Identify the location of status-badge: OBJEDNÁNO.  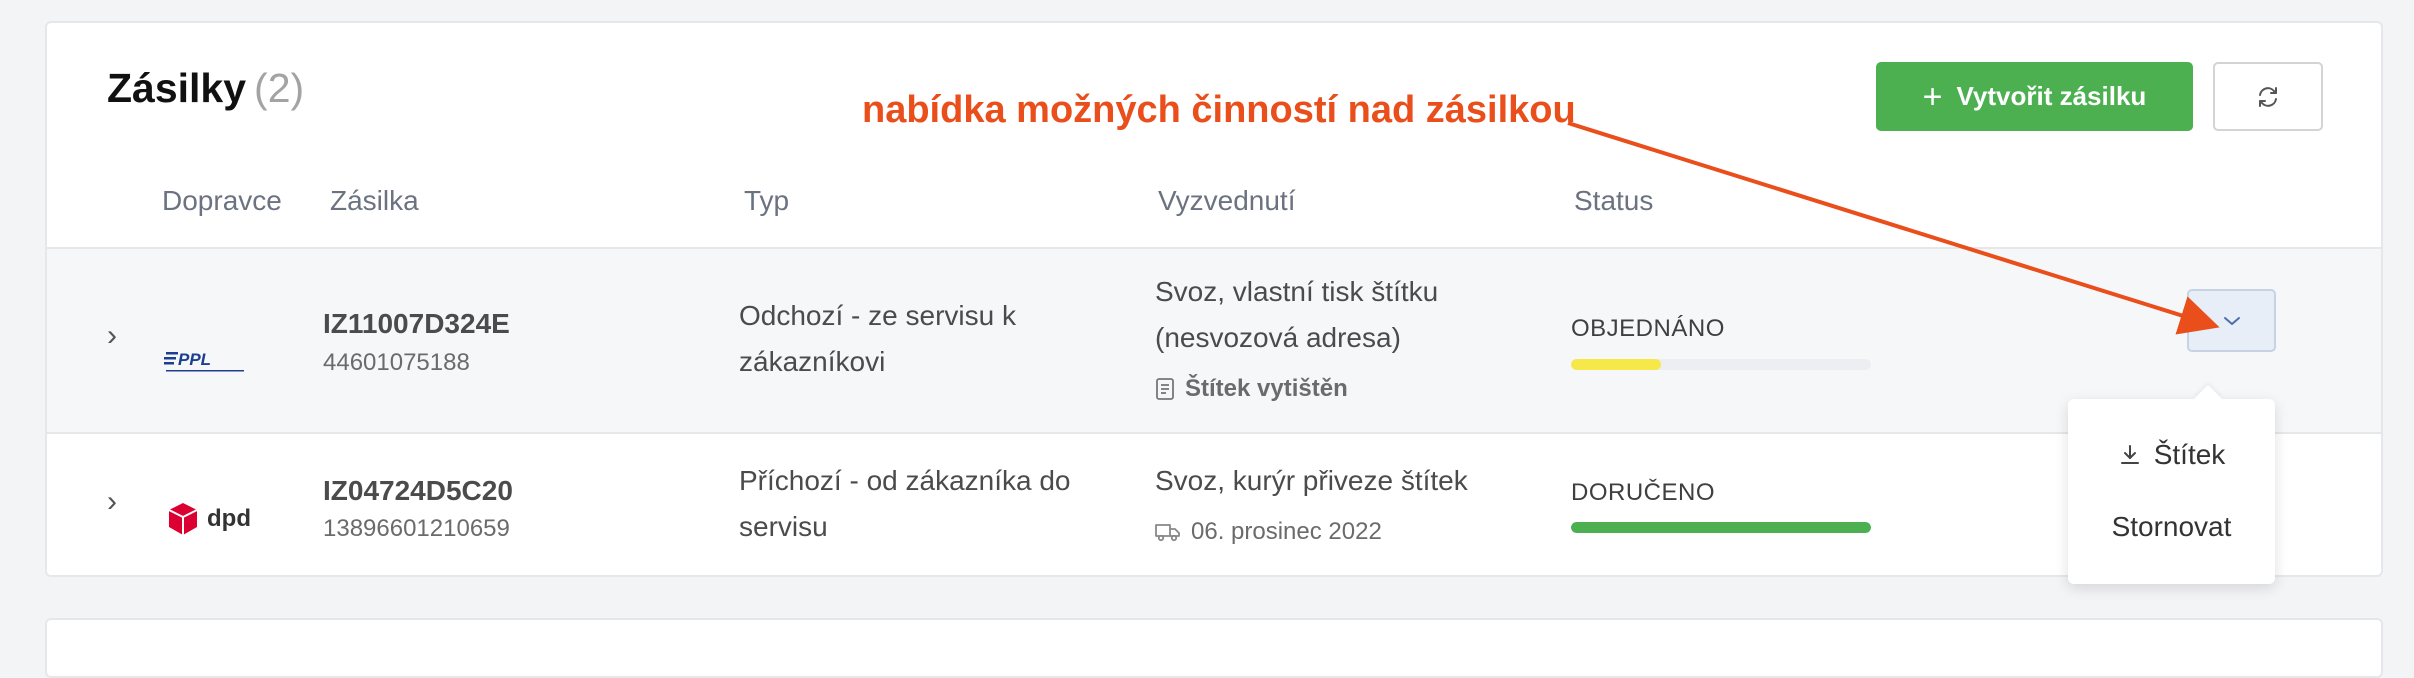
(1648, 328).